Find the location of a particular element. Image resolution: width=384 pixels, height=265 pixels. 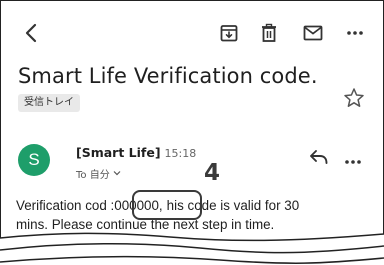

code-highlight-box is located at coordinates (167, 205).